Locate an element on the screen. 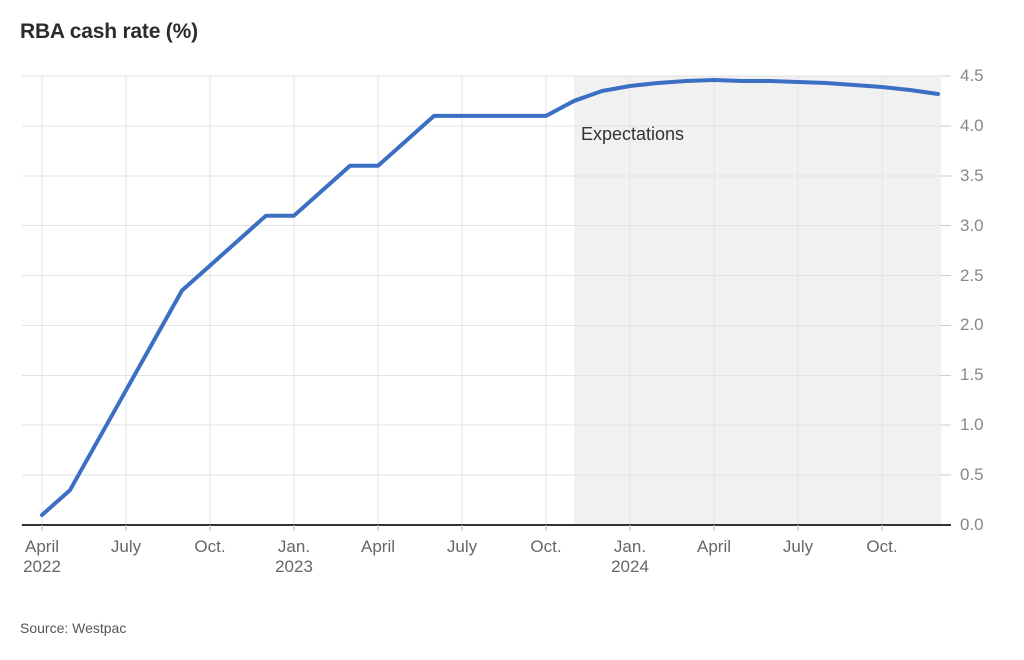  x-axis-label-3-month: Jan. is located at coordinates (294, 546).